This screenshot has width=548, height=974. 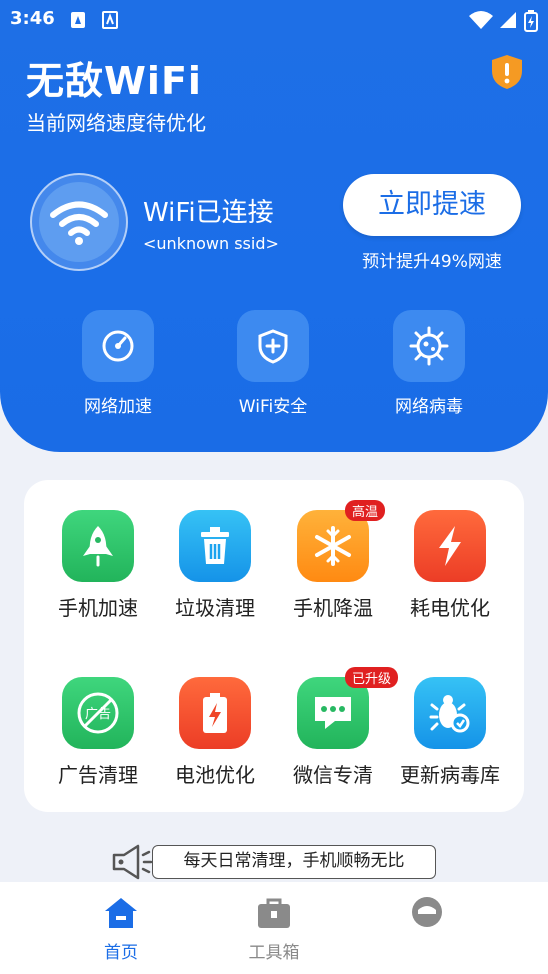 I want to click on tab-toolbox: 工具箱, so click(x=274, y=929).